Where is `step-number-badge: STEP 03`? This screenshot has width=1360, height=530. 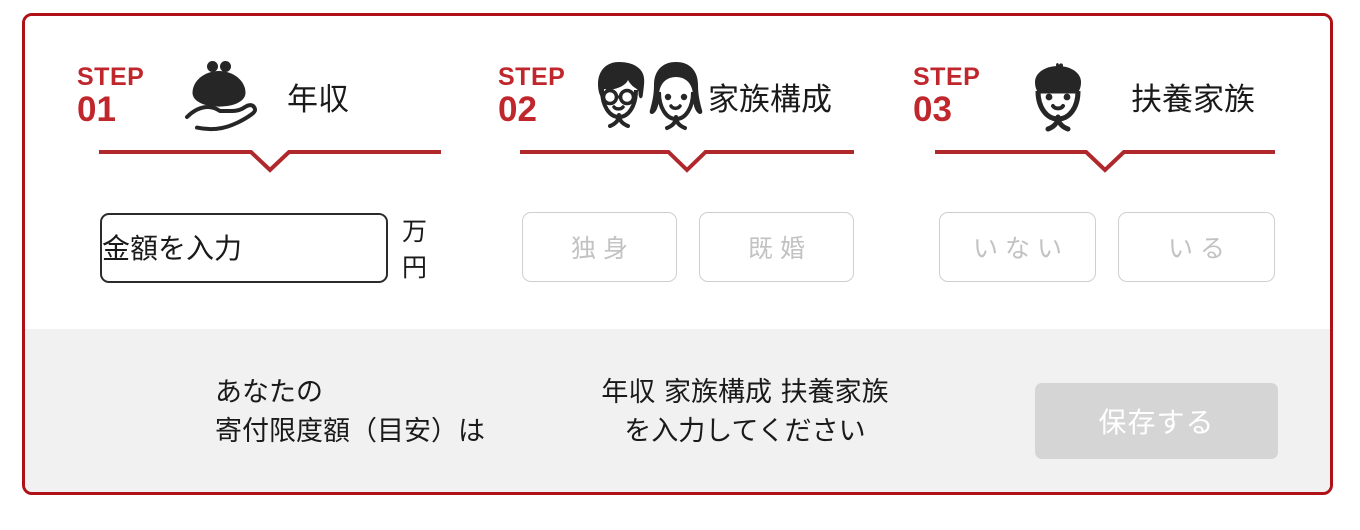
step-number-badge: STEP 03 is located at coordinates (955, 96).